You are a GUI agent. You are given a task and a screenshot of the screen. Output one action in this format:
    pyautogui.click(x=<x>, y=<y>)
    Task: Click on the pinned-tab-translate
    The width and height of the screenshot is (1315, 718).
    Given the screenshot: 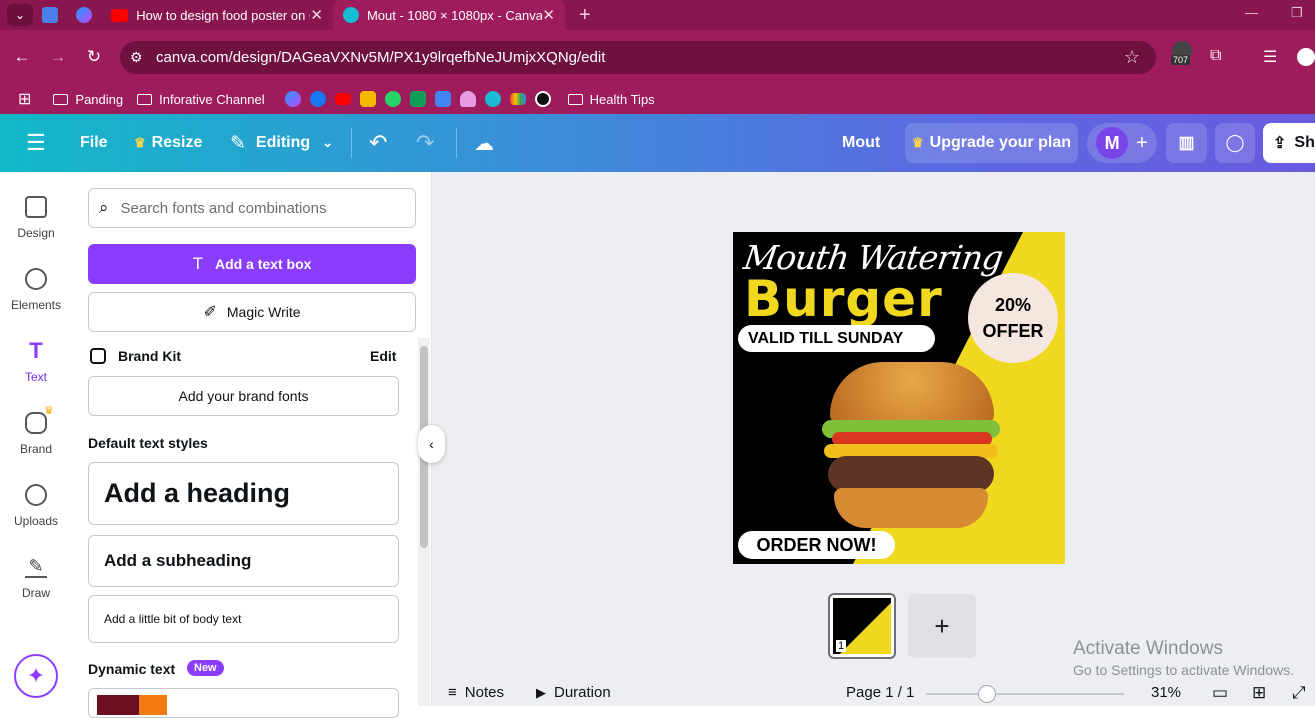 What is the action you would take?
    pyautogui.click(x=50, y=15)
    